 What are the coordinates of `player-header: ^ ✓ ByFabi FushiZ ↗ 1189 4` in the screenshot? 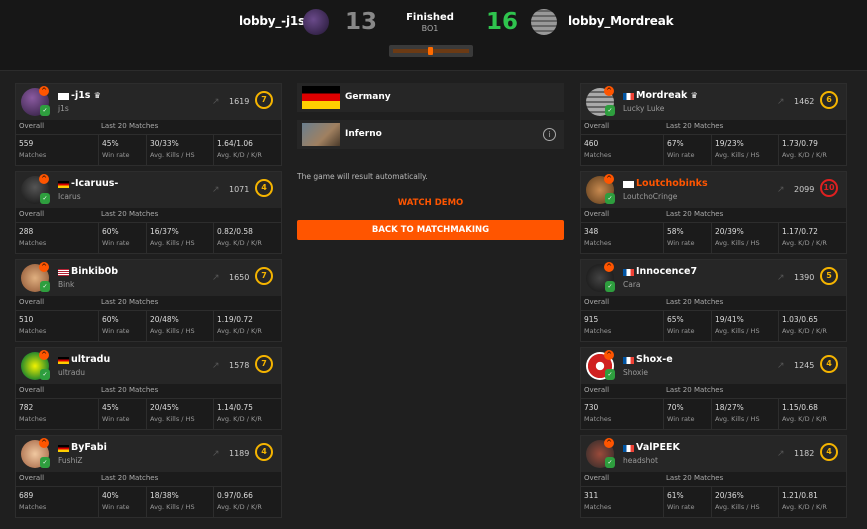 It's located at (148, 454).